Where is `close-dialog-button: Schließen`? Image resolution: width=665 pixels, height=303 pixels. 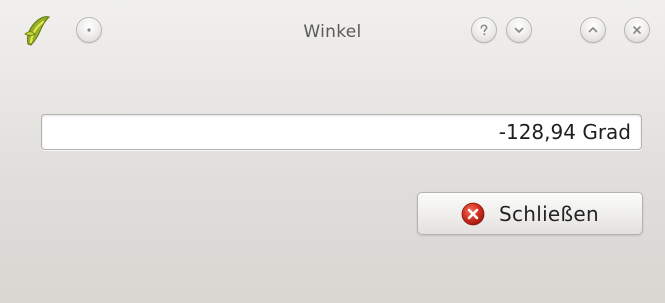 close-dialog-button: Schließen is located at coordinates (530, 213).